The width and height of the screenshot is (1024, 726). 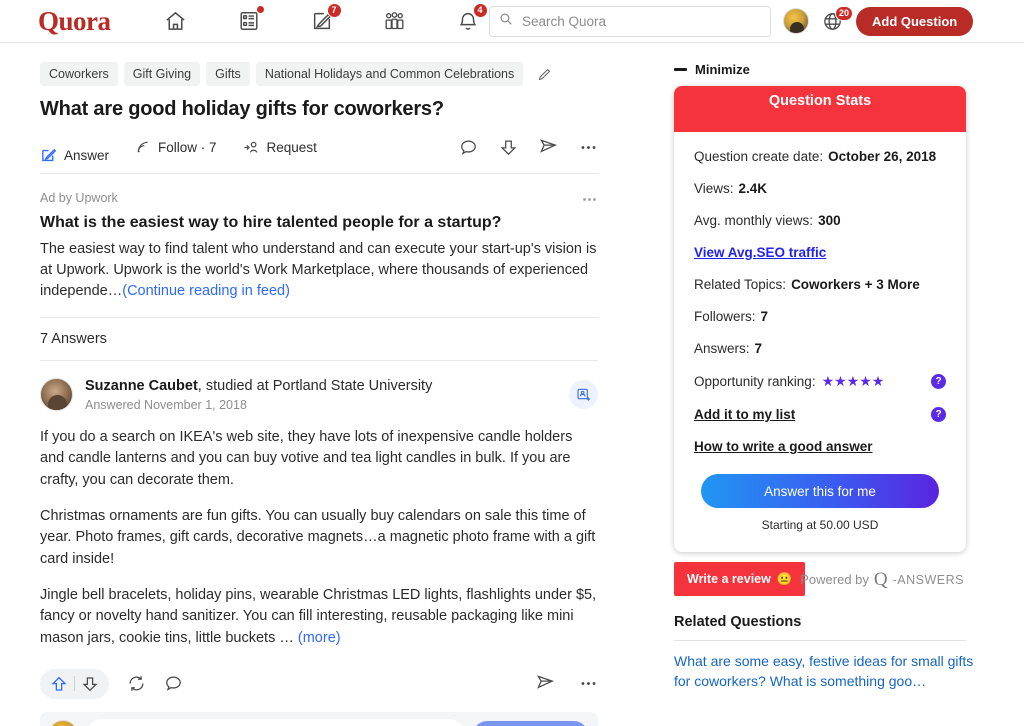 I want to click on spaces-icon, so click(x=250, y=19).